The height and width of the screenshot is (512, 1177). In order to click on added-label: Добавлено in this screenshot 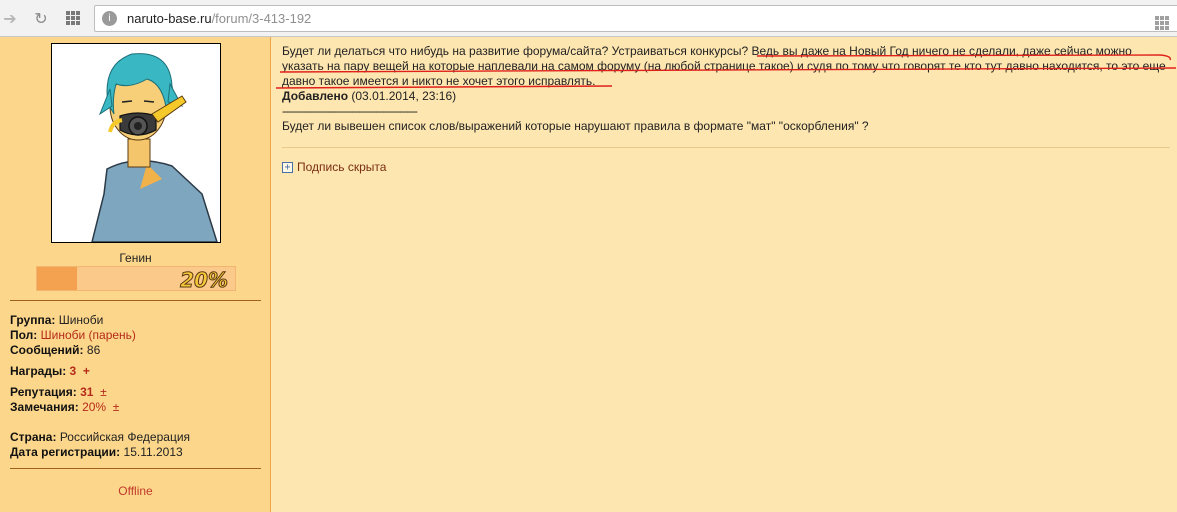, I will do `click(315, 96)`.